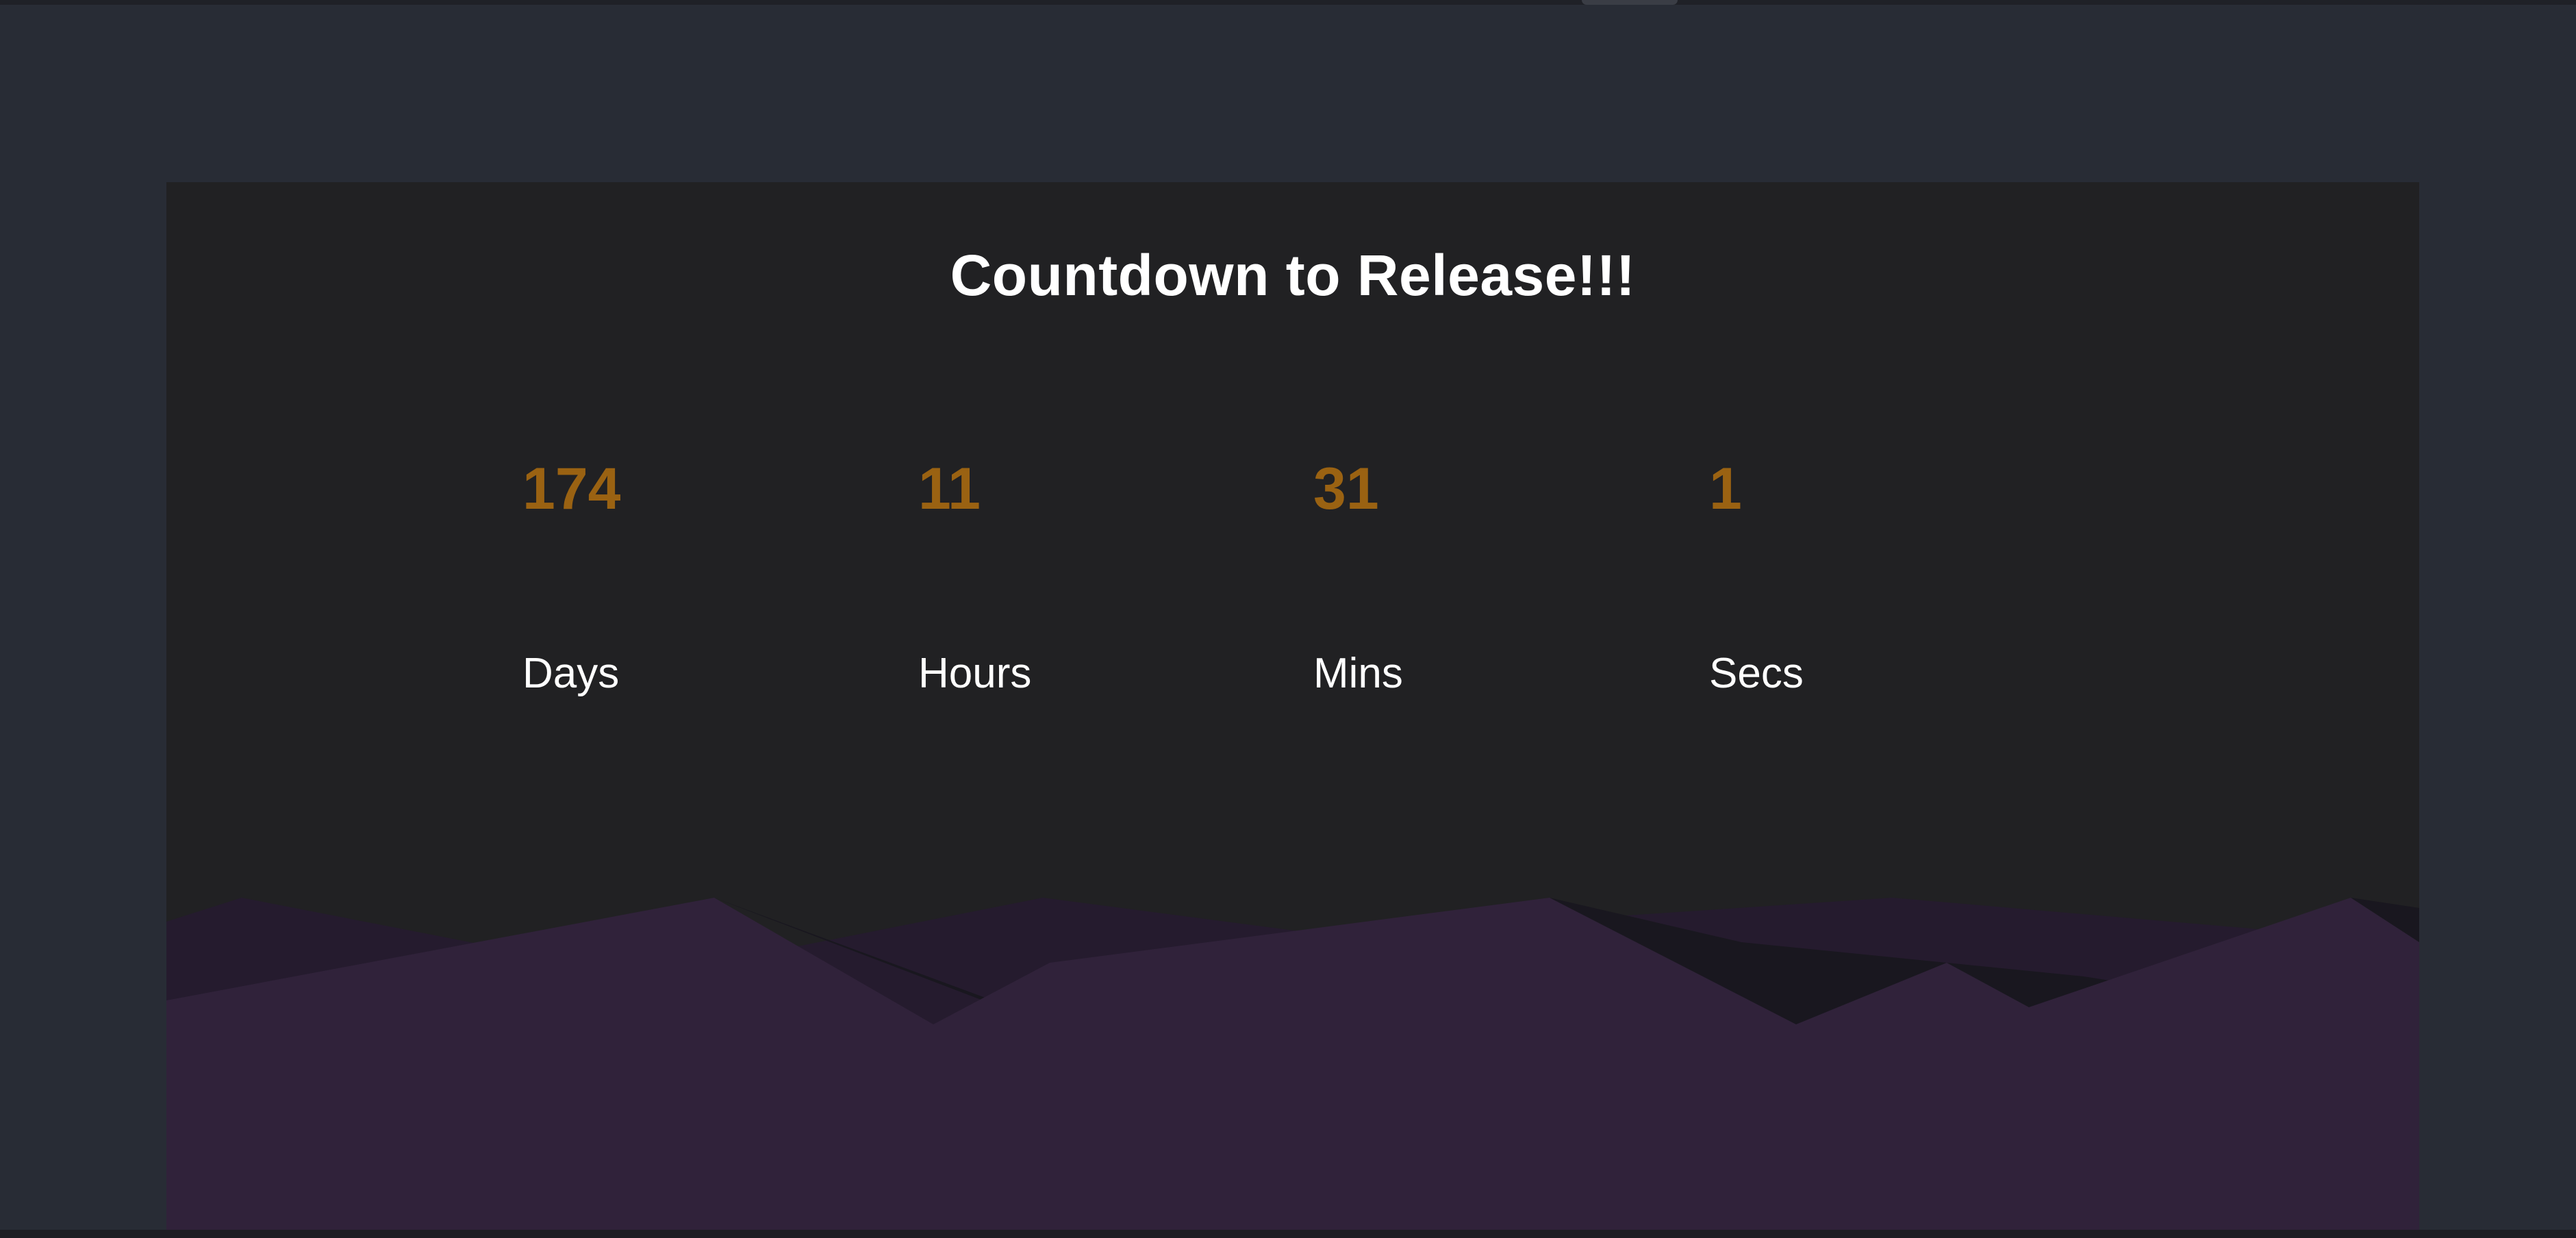 The width and height of the screenshot is (2576, 1238). Describe the element at coordinates (1756, 673) in the screenshot. I see `secs-label: Secs` at that location.